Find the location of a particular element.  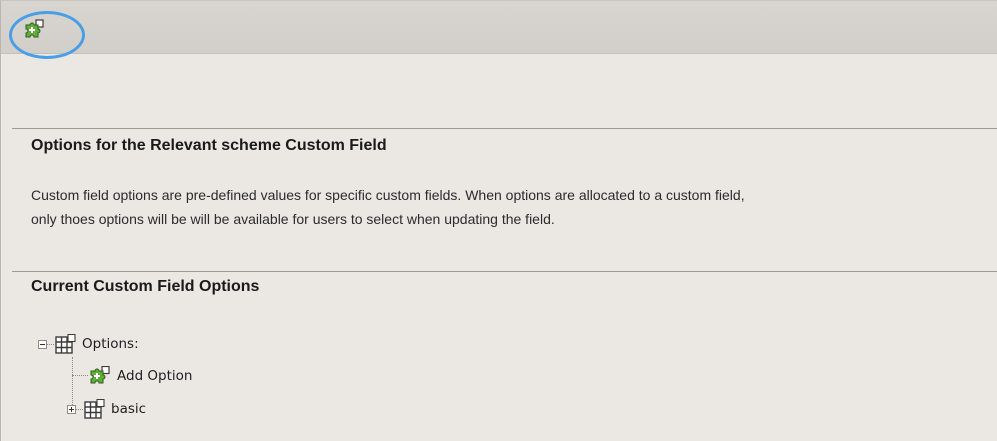

highlight-circle is located at coordinates (47, 35).